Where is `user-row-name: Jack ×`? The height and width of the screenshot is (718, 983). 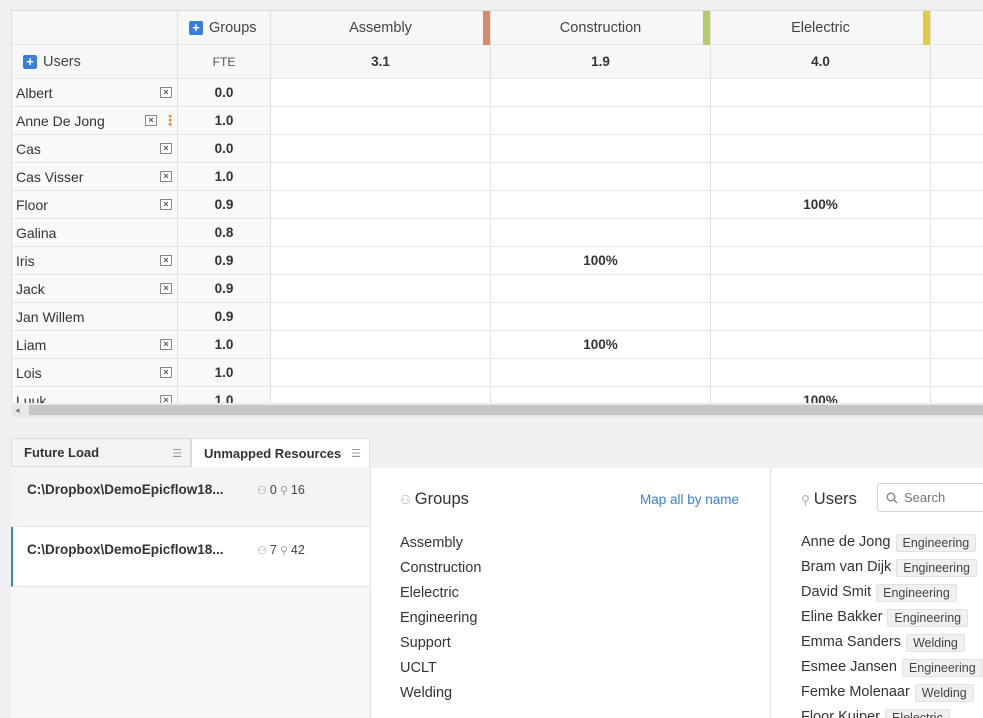 user-row-name: Jack × is located at coordinates (95, 289).